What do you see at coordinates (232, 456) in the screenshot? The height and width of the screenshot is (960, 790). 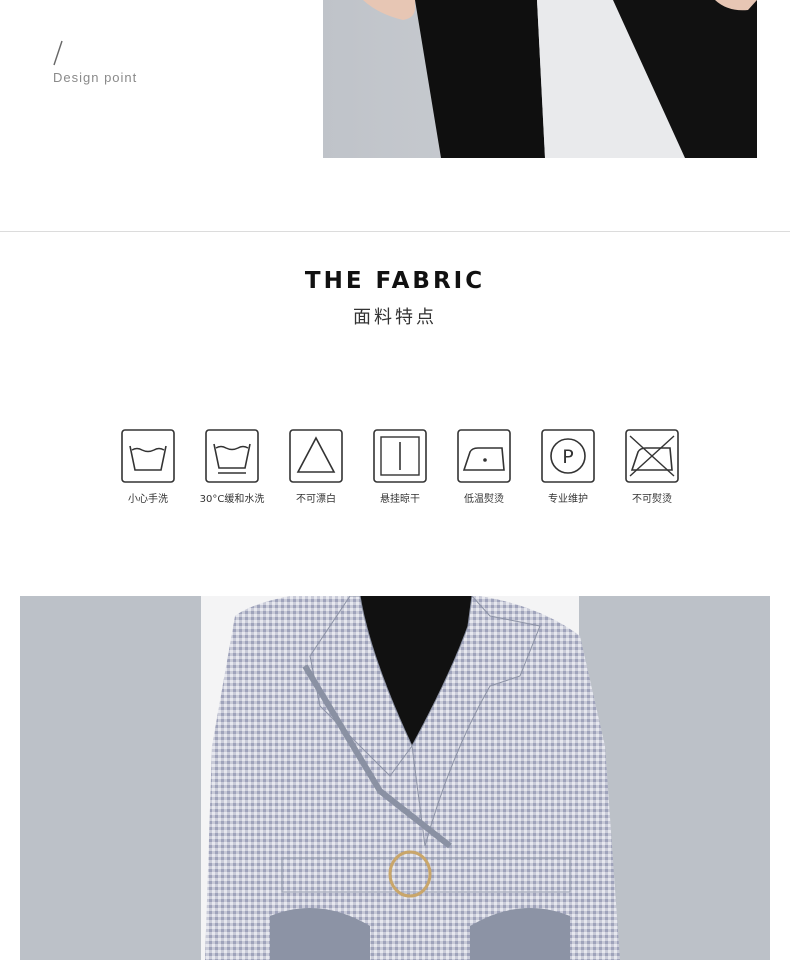 I see `wash-30-icon` at bounding box center [232, 456].